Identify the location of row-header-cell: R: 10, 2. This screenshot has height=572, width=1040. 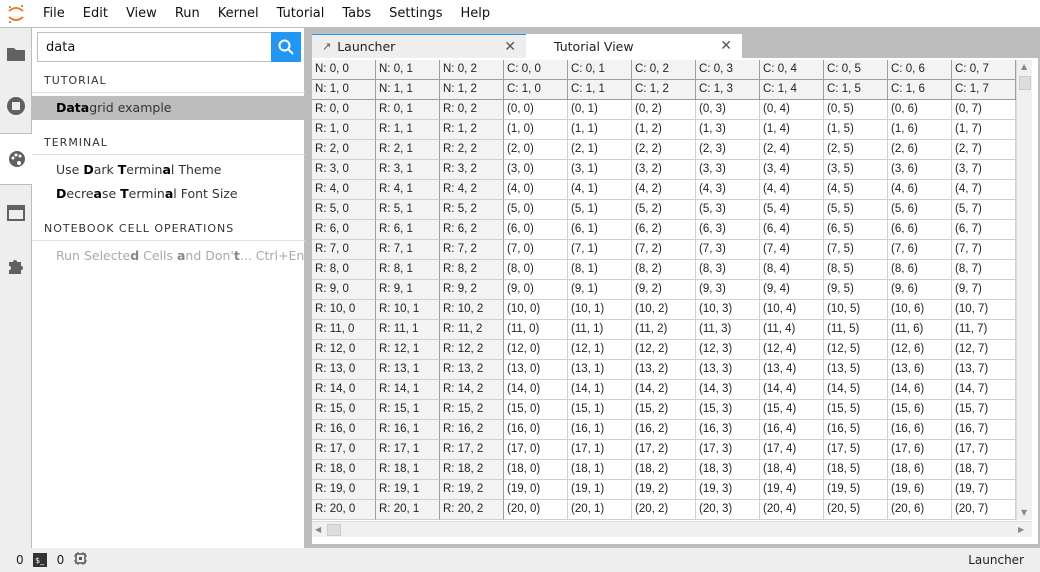
(472, 310).